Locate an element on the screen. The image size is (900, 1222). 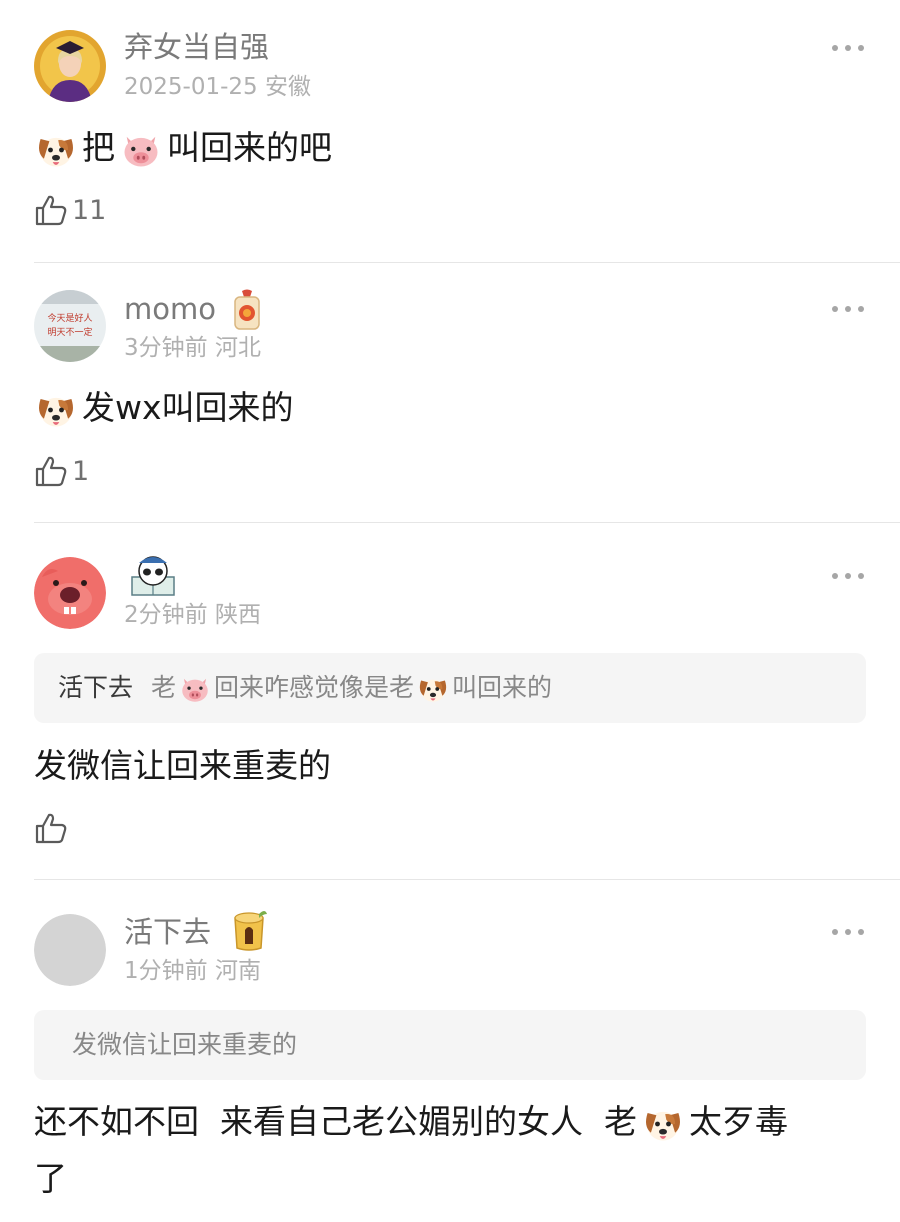
like-count: 1 is located at coordinates (81, 471).